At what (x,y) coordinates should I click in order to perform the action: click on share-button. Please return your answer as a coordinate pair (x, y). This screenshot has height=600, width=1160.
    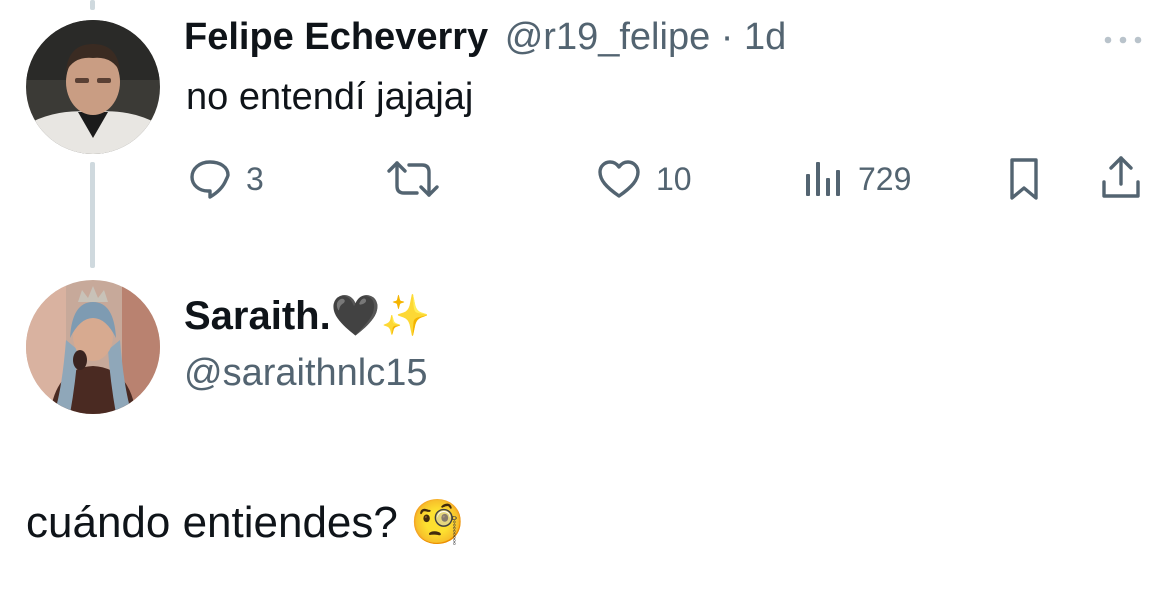
    Looking at the image, I should click on (1121, 178).